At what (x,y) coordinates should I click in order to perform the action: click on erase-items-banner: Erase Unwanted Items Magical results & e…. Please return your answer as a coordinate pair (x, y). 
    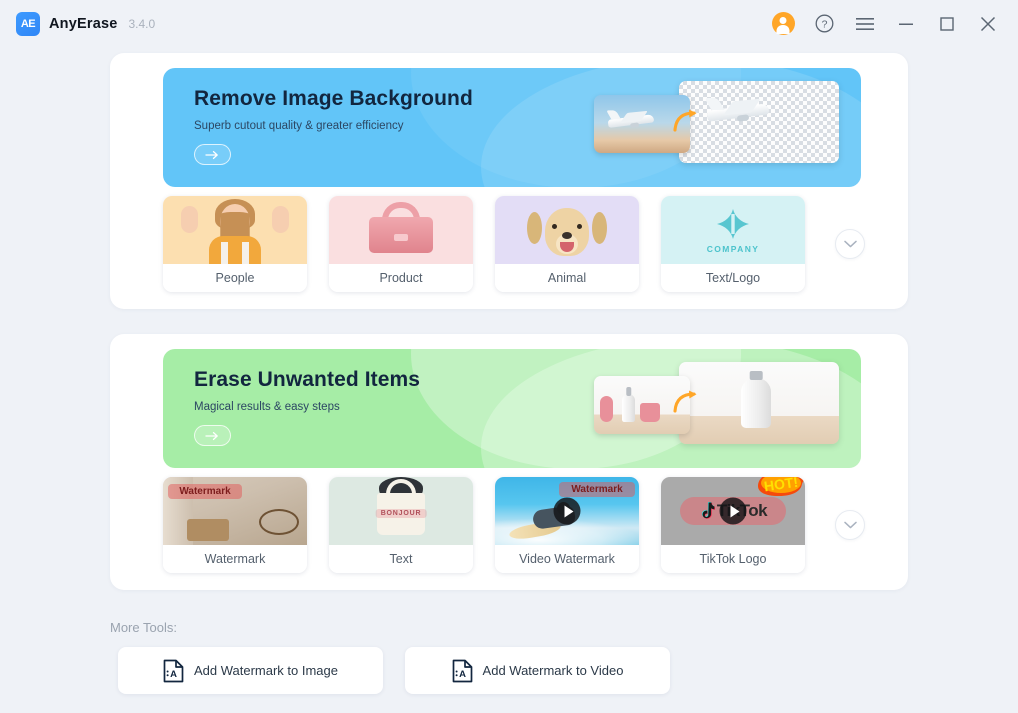
    Looking at the image, I should click on (512, 408).